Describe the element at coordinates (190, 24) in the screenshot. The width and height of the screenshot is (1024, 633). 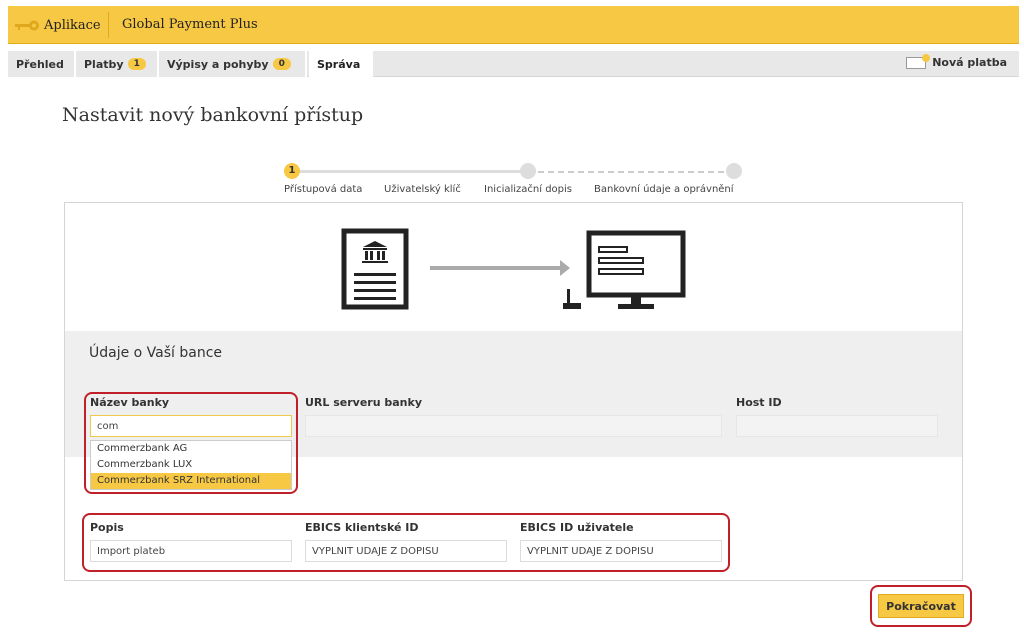
I see `app-title: Global Payment Plus` at that location.